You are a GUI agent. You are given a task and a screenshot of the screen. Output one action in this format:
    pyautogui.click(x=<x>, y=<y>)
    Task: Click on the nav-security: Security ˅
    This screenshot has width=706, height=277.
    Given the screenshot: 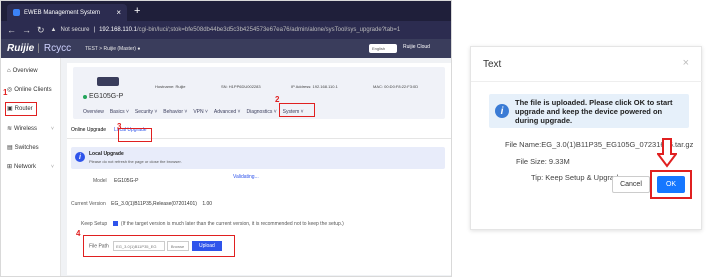 What is the action you would take?
    pyautogui.click(x=146, y=112)
    